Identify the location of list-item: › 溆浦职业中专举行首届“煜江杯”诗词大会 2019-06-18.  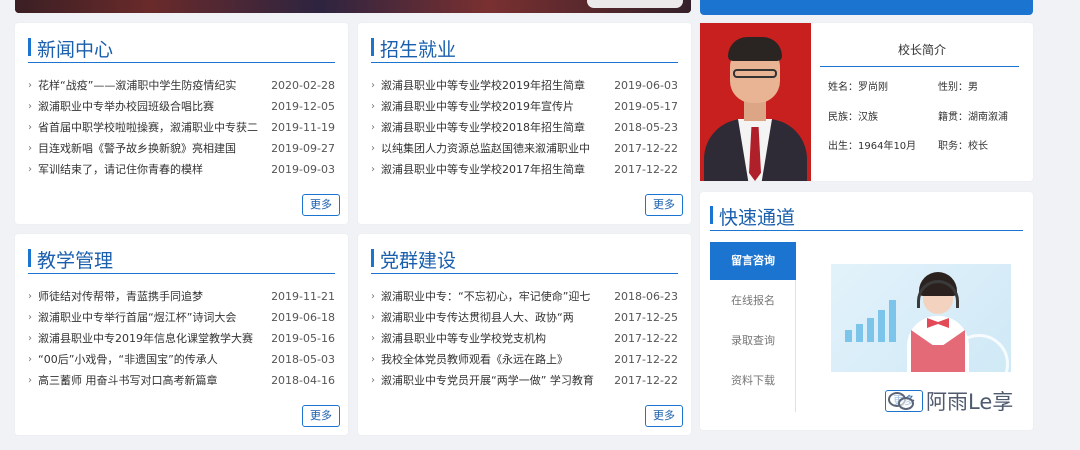
(181, 317).